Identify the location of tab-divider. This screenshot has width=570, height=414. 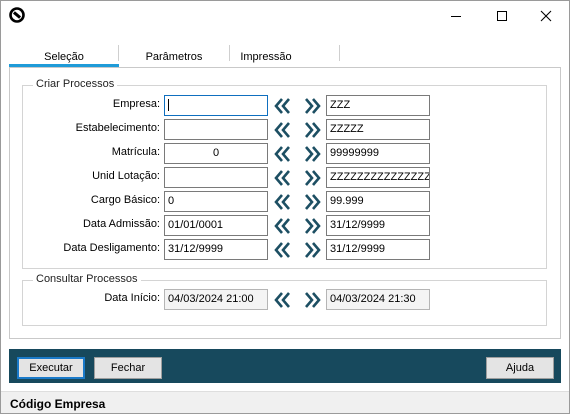
(339, 53).